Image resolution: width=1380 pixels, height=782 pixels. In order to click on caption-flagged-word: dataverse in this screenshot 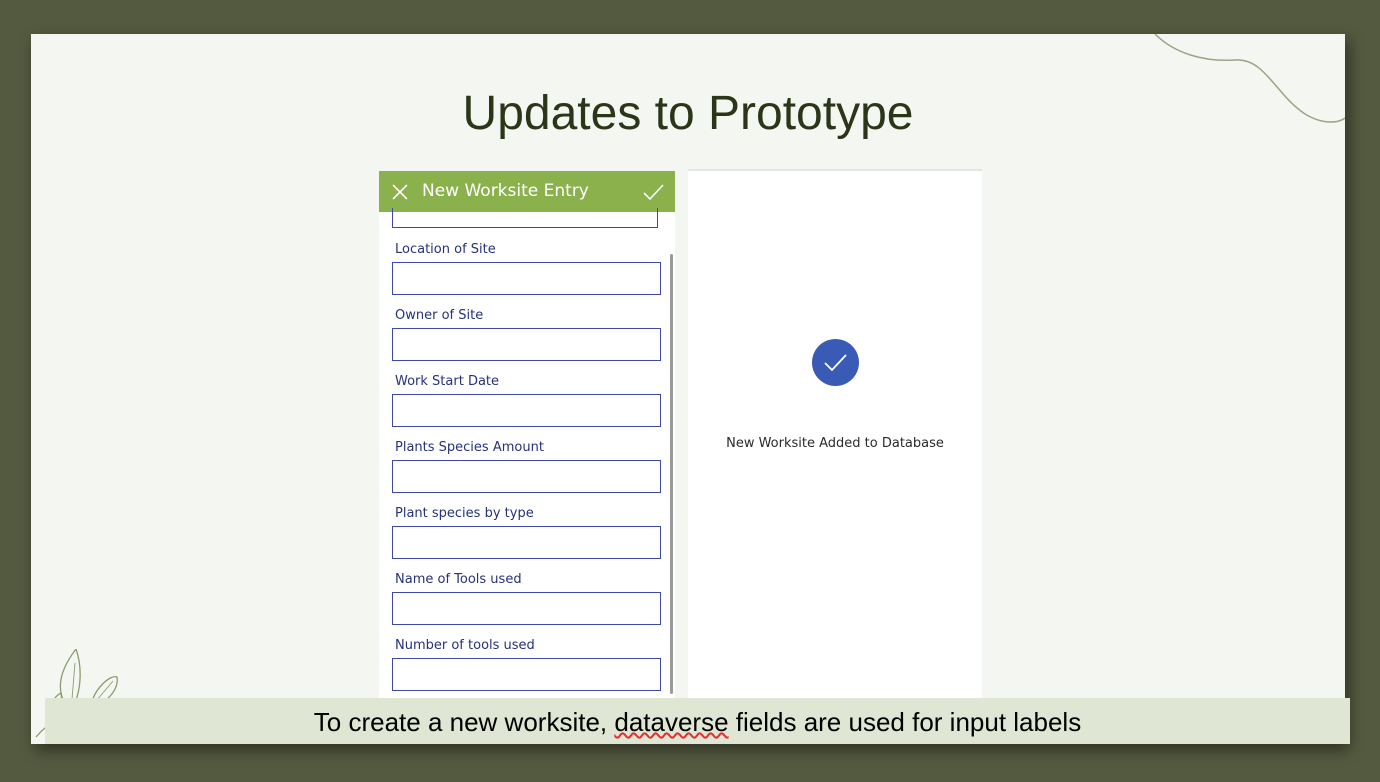, I will do `click(671, 722)`.